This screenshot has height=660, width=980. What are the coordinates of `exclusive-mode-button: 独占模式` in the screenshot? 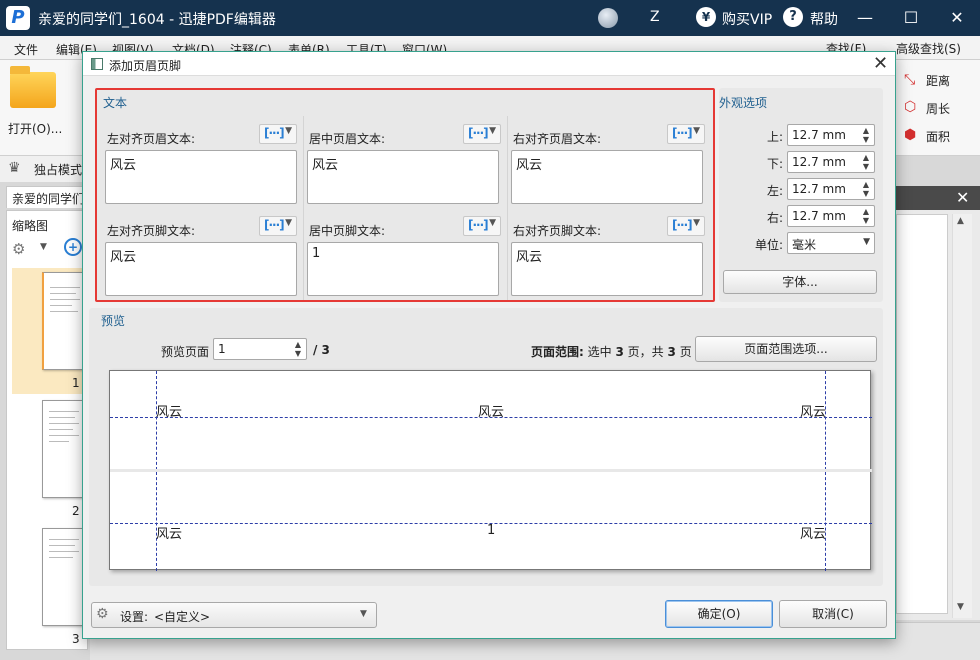 It's located at (58, 169).